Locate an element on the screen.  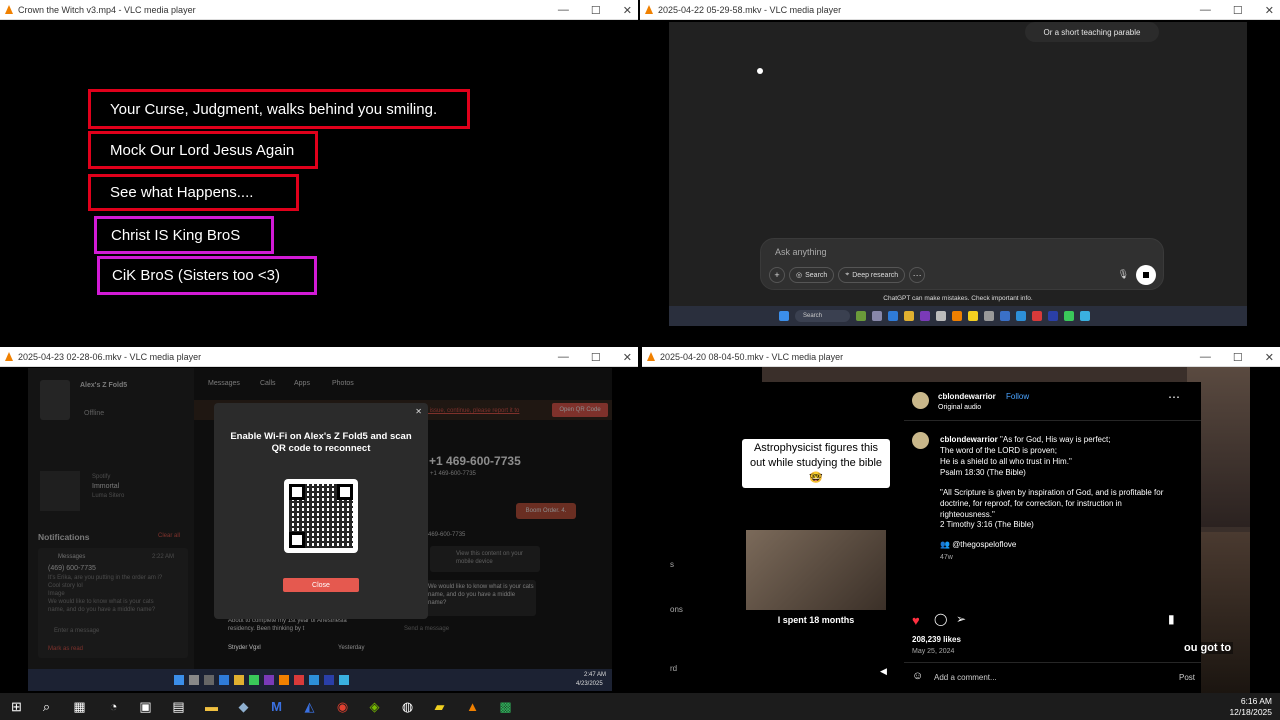
app-icon: M is located at coordinates (276, 706).